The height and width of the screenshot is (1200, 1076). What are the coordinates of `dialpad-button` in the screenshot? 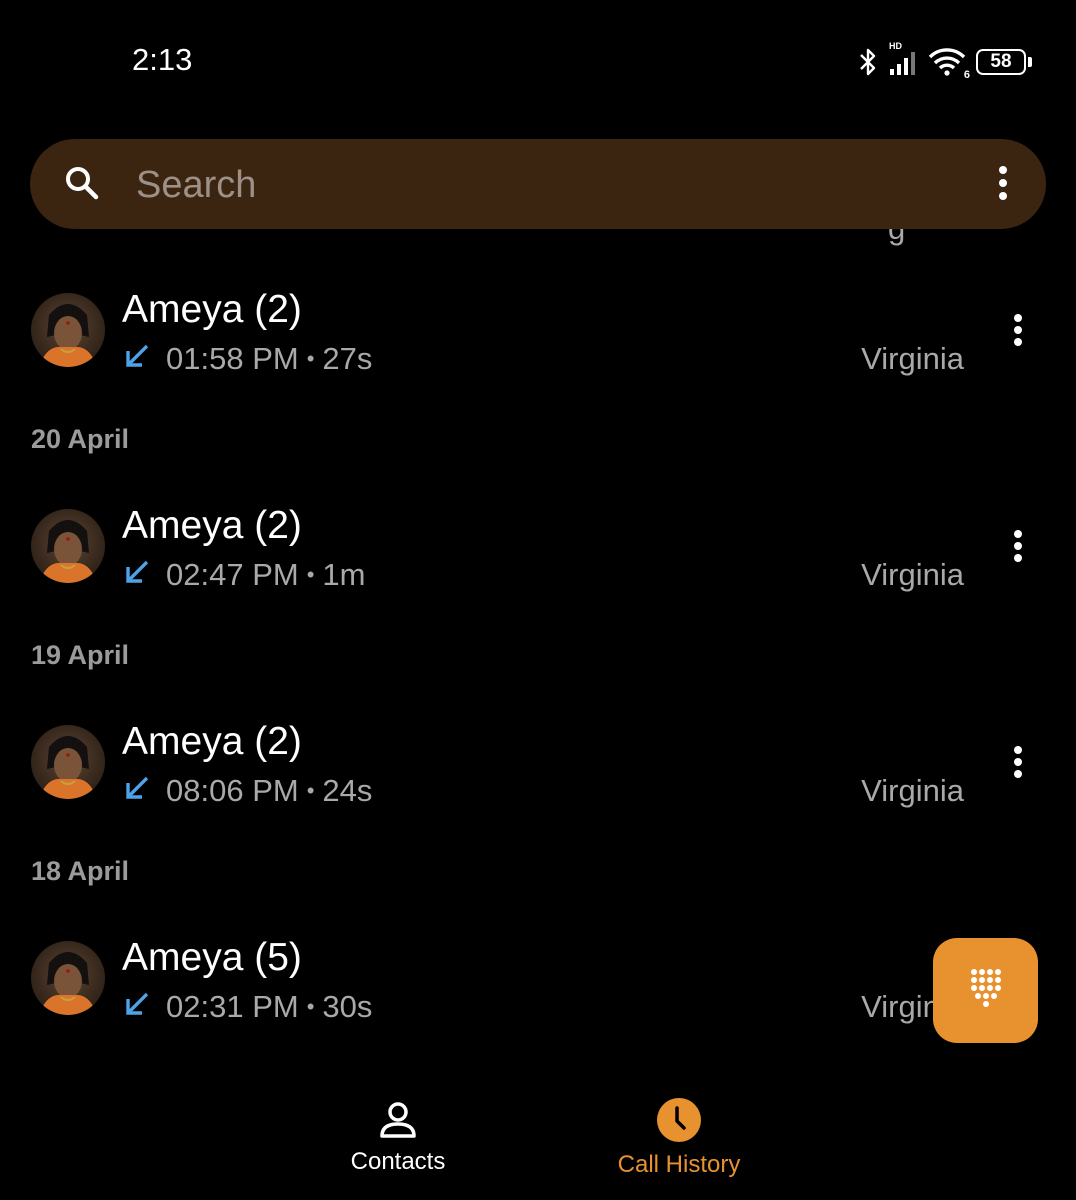 It's located at (985, 990).